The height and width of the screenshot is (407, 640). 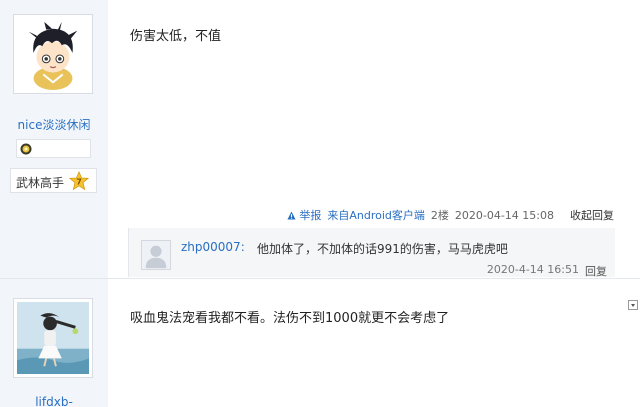 What do you see at coordinates (592, 215) in the screenshot?
I see `collapse-replies-link: 收起回复` at bounding box center [592, 215].